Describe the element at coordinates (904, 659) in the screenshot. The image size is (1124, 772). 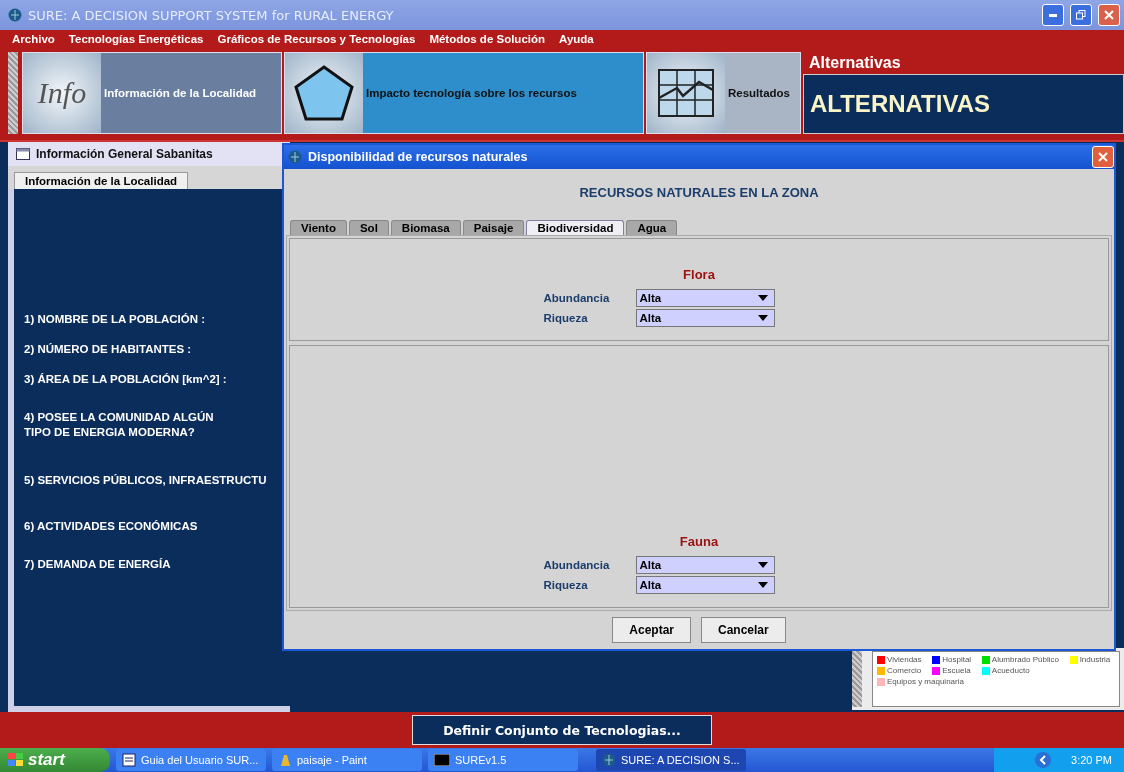
I see `legend-label: Viviendas` at that location.